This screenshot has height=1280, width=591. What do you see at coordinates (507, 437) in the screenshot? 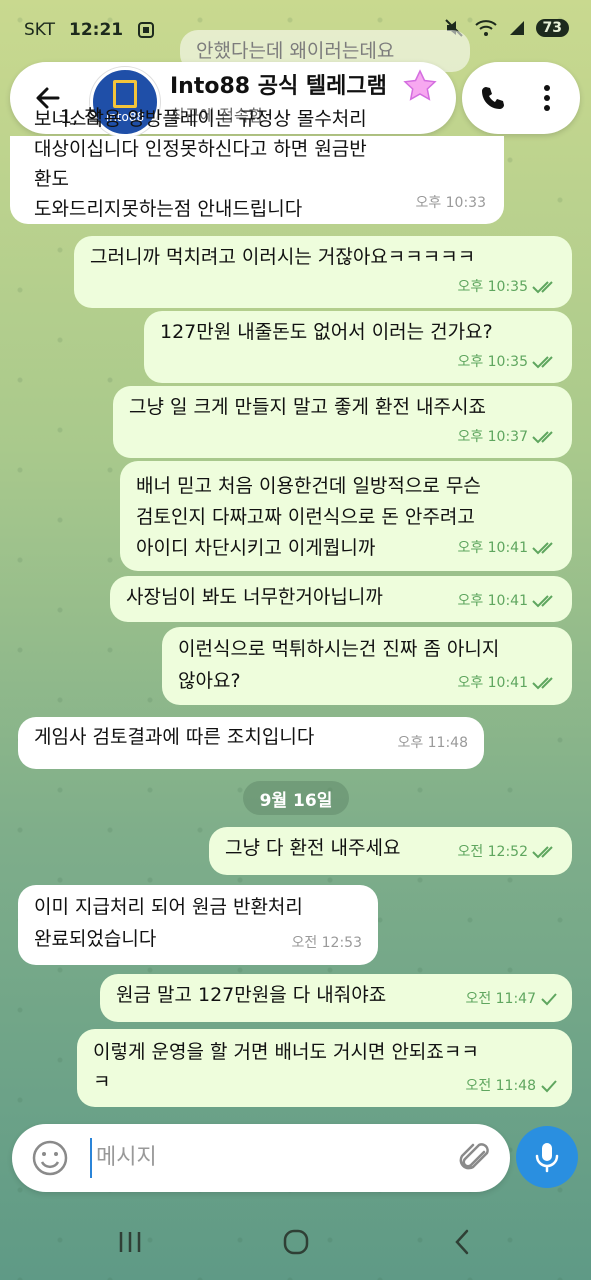
I see `message-time: 오후 10:37` at bounding box center [507, 437].